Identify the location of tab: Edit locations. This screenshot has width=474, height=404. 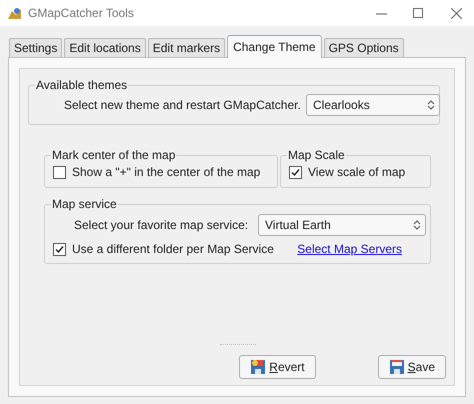
(105, 47).